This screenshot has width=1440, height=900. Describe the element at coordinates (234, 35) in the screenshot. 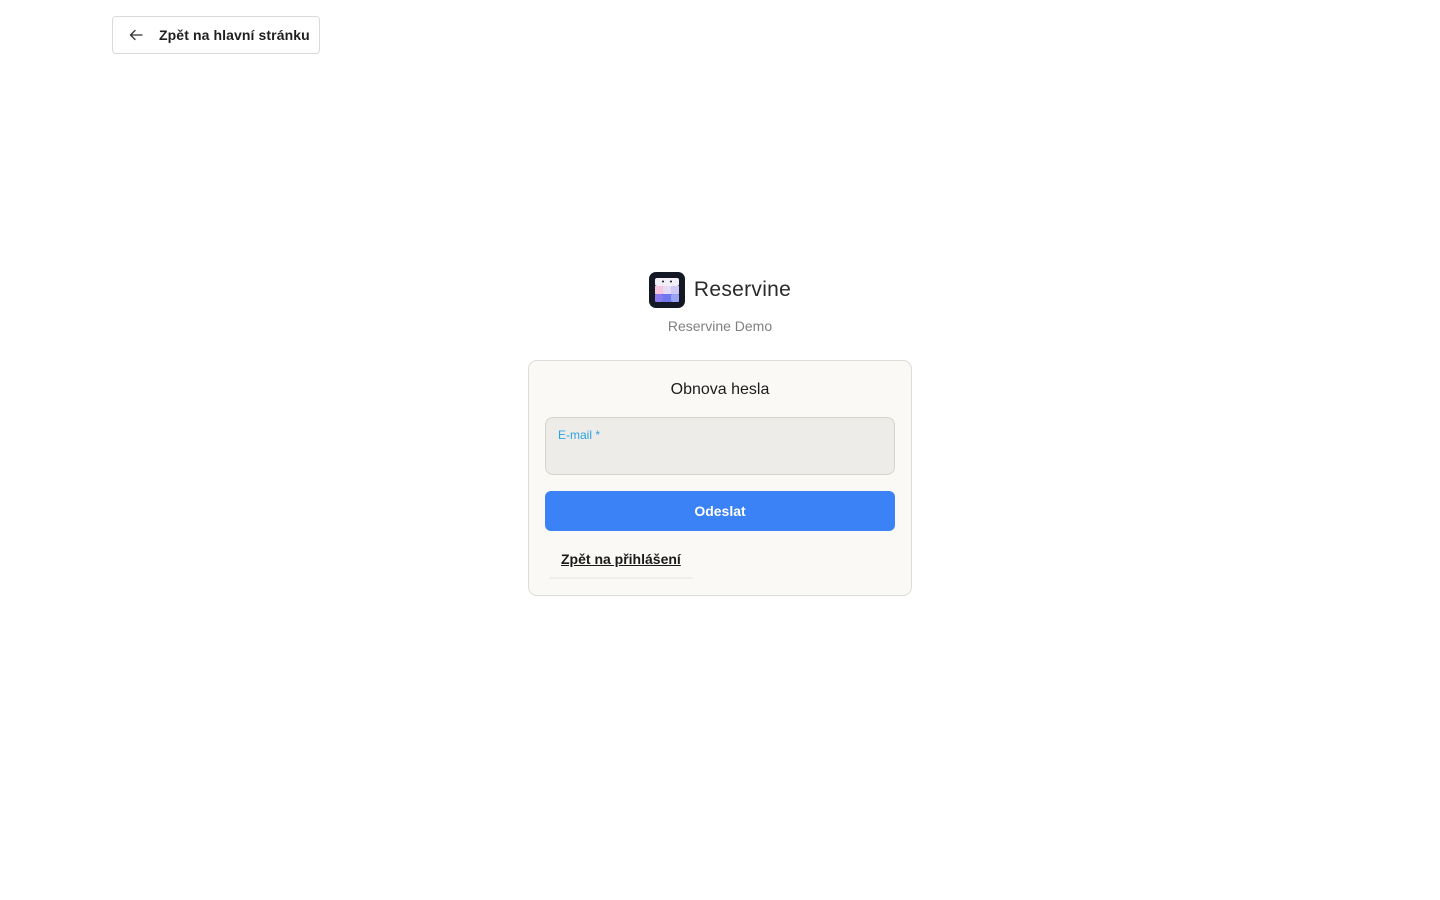

I see `back-to-home-label: Zpět na hlavní stránku` at that location.